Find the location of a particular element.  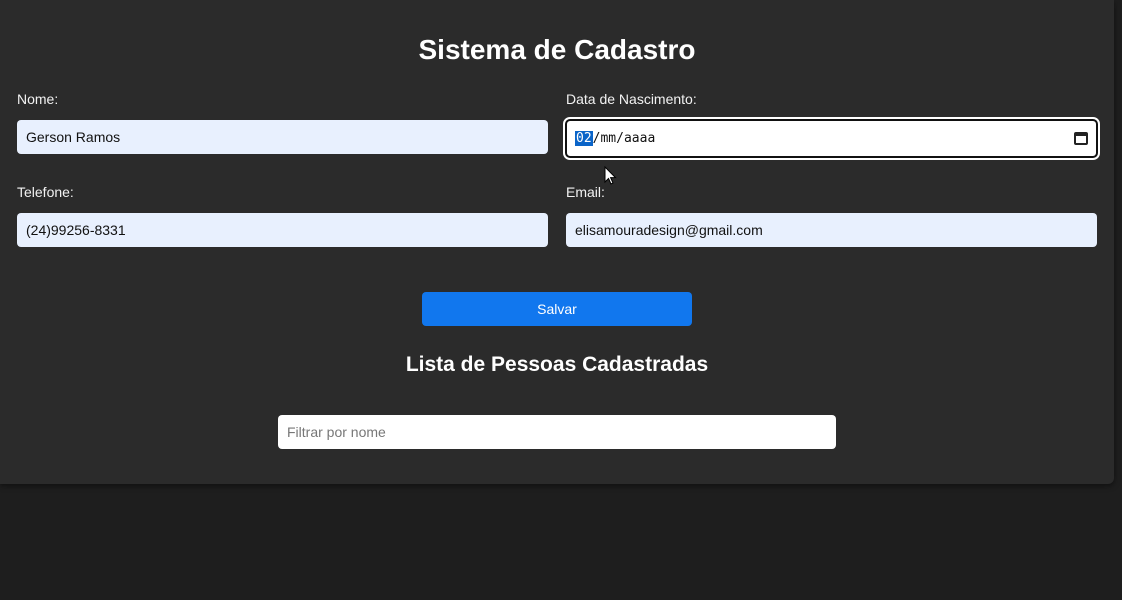

nascimento-date-input: 02 / mm / aaaa is located at coordinates (831, 138).